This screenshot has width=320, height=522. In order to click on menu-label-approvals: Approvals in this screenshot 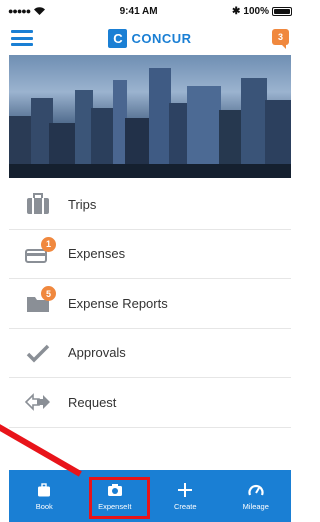, I will do `click(97, 353)`.